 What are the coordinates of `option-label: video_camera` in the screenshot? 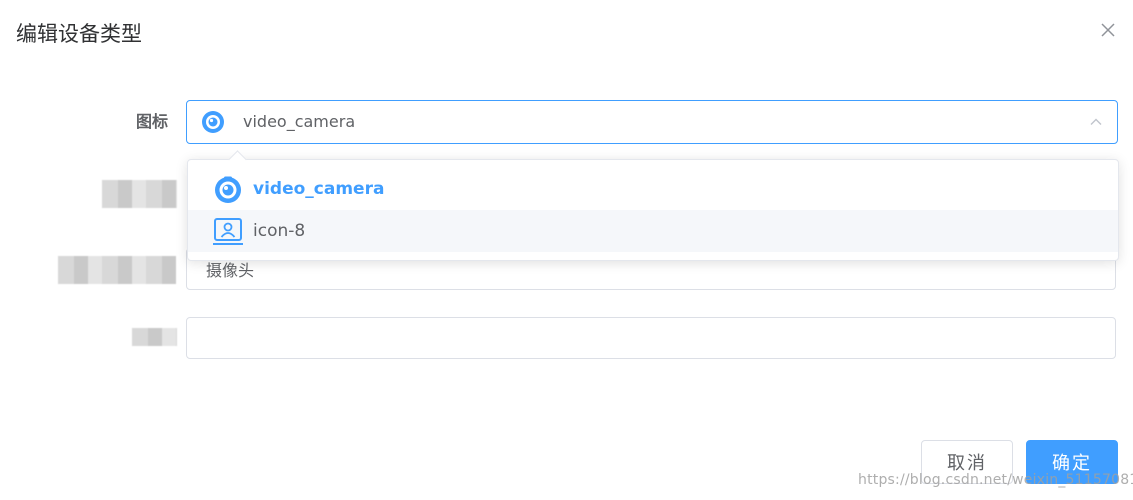 It's located at (319, 189).